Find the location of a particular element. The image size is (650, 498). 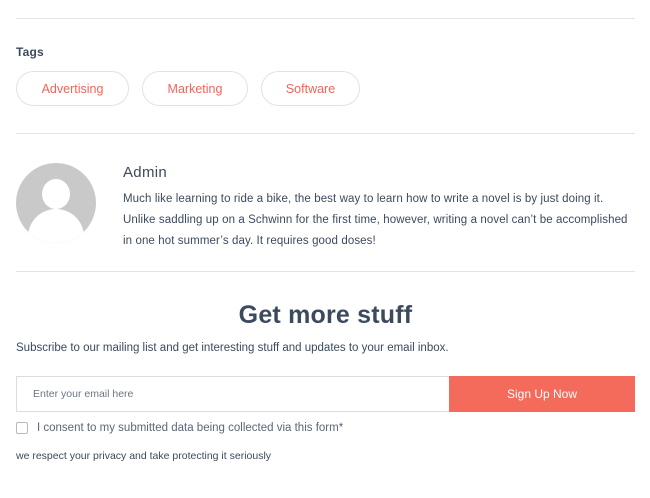

avatar is located at coordinates (56, 203).